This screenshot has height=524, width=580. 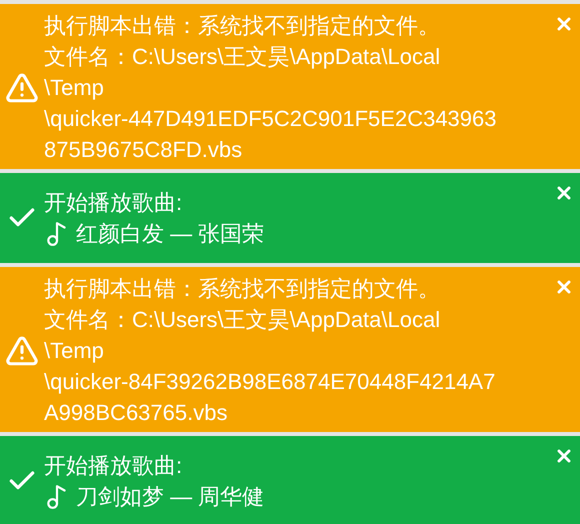 What do you see at coordinates (170, 497) in the screenshot?
I see `song-title: 刀剑如梦 — 周华健` at bounding box center [170, 497].